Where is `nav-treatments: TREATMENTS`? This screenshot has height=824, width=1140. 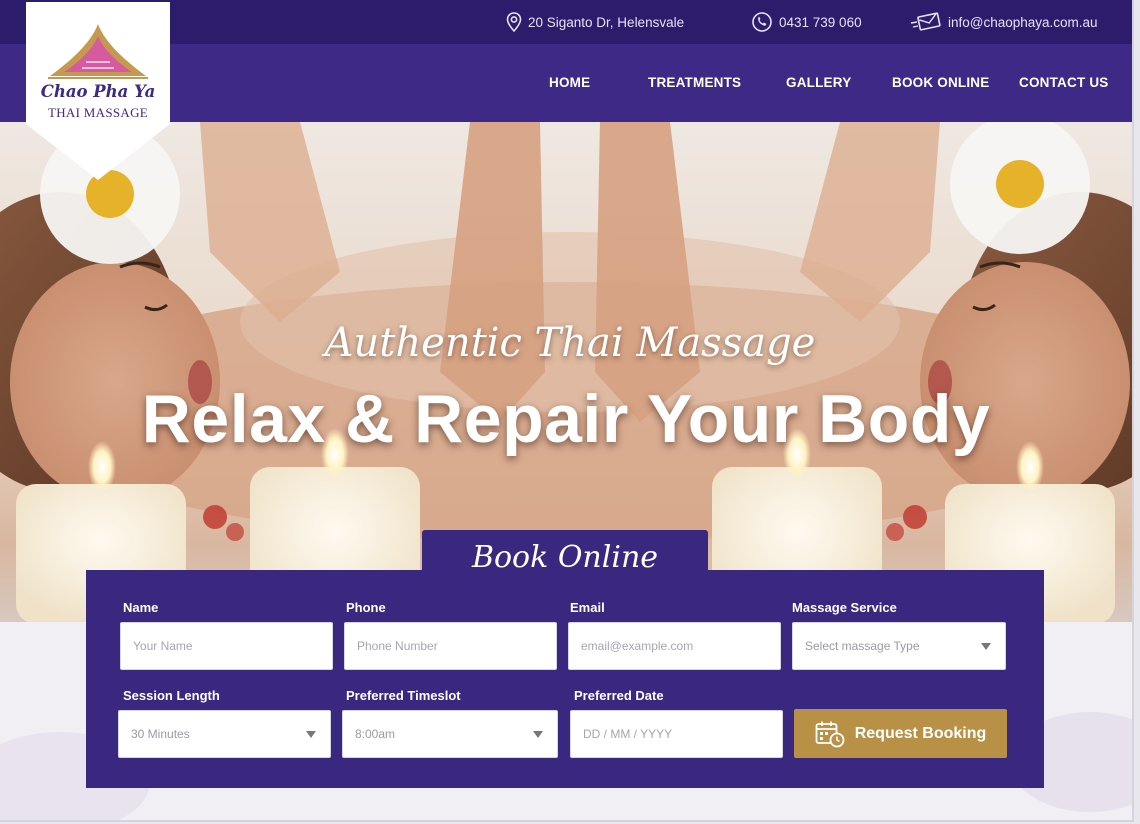
nav-treatments: TREATMENTS is located at coordinates (694, 82).